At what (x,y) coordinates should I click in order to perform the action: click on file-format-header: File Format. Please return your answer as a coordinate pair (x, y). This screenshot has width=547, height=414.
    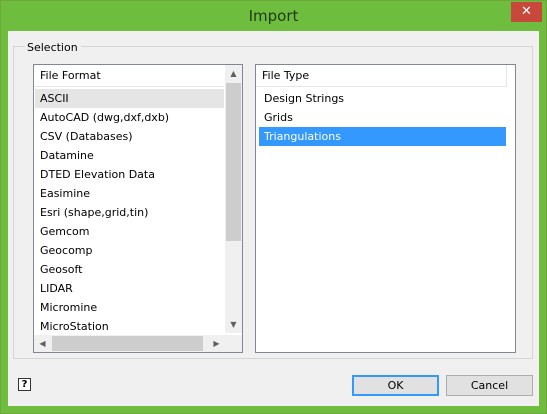
    Looking at the image, I should click on (129, 76).